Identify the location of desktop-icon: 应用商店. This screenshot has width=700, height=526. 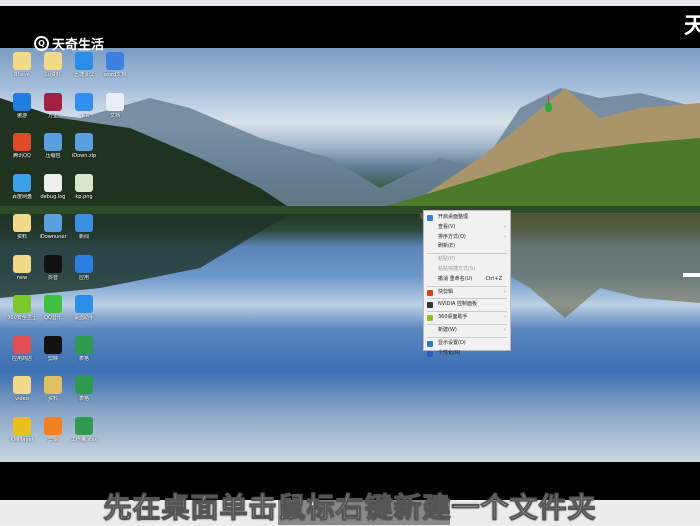
(22, 348).